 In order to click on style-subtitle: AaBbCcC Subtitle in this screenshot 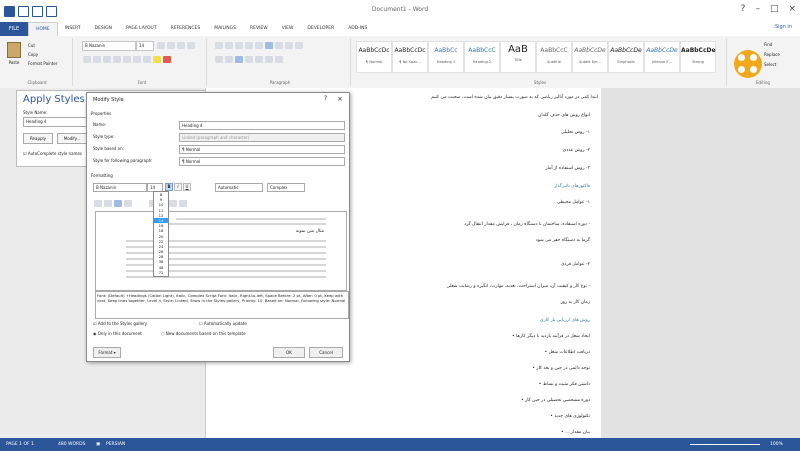, I will do `click(554, 57)`.